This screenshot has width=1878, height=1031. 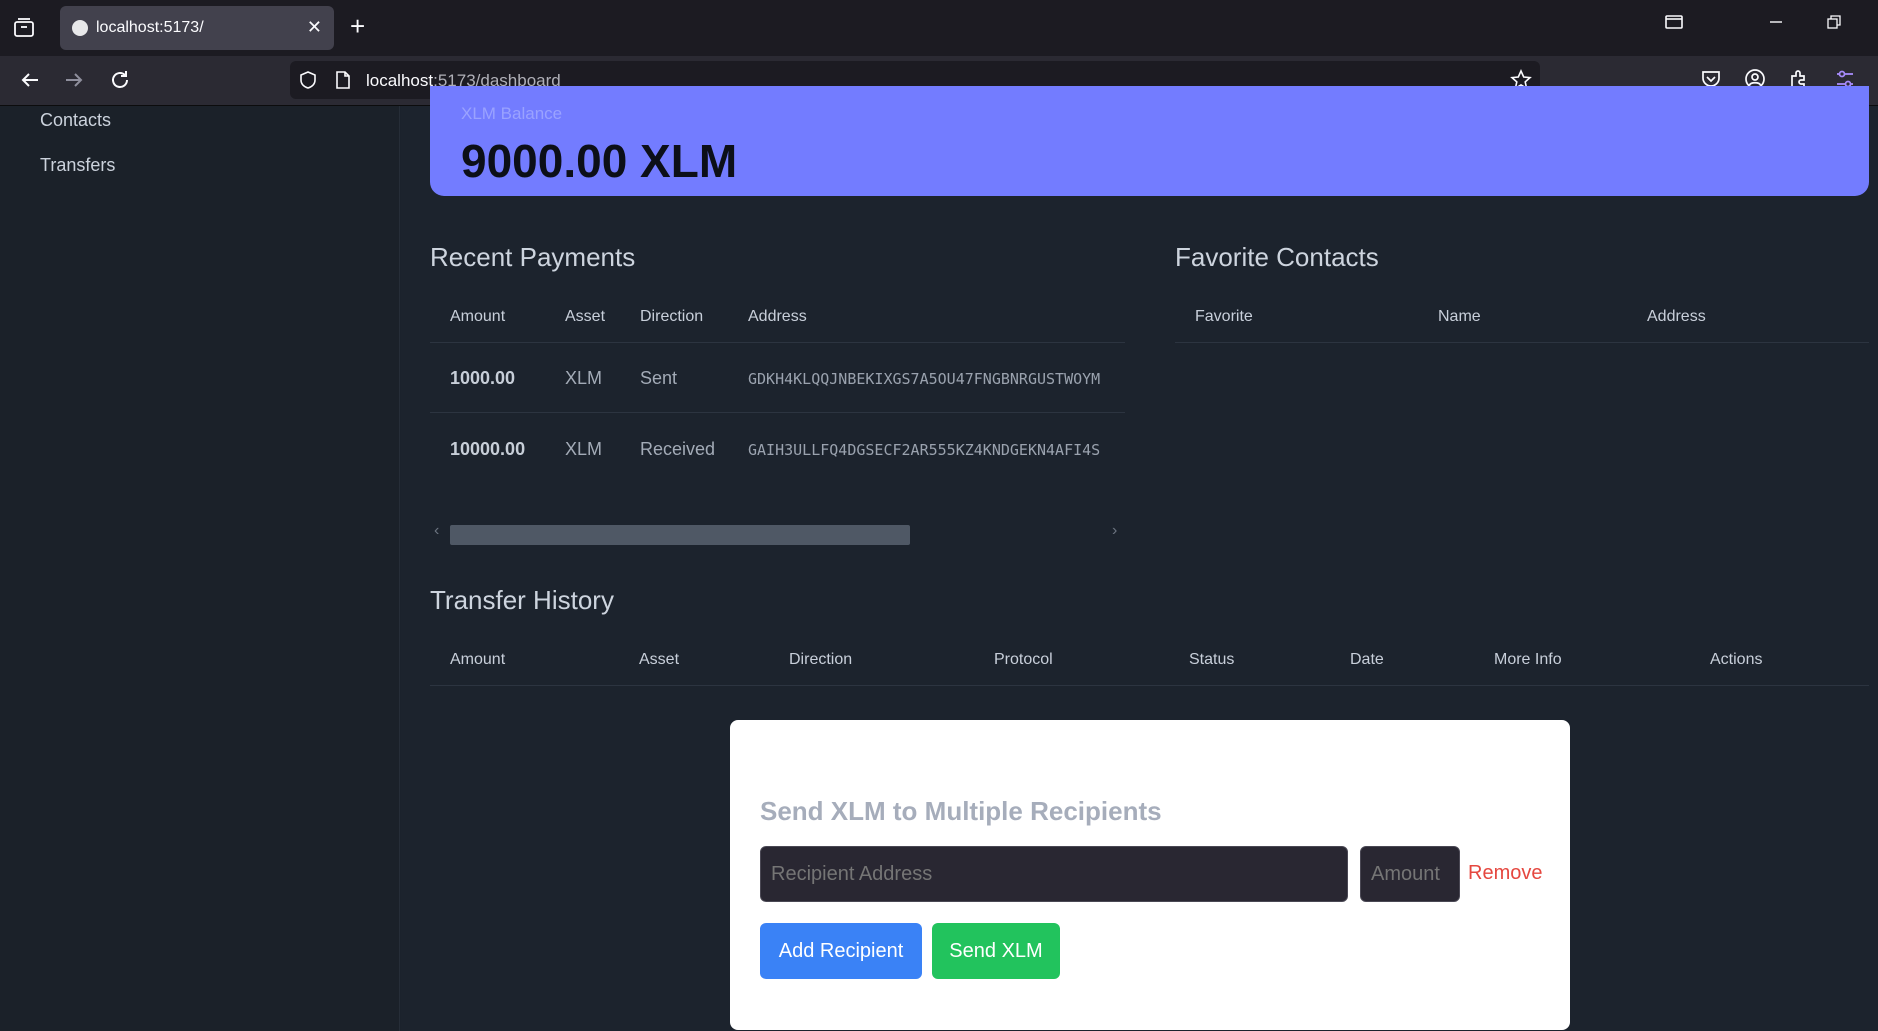 I want to click on payment-address: GDKH4KLQQJNBEKIXGS7A5OU47FNGBNRGUSTWOYM, so click(x=924, y=379).